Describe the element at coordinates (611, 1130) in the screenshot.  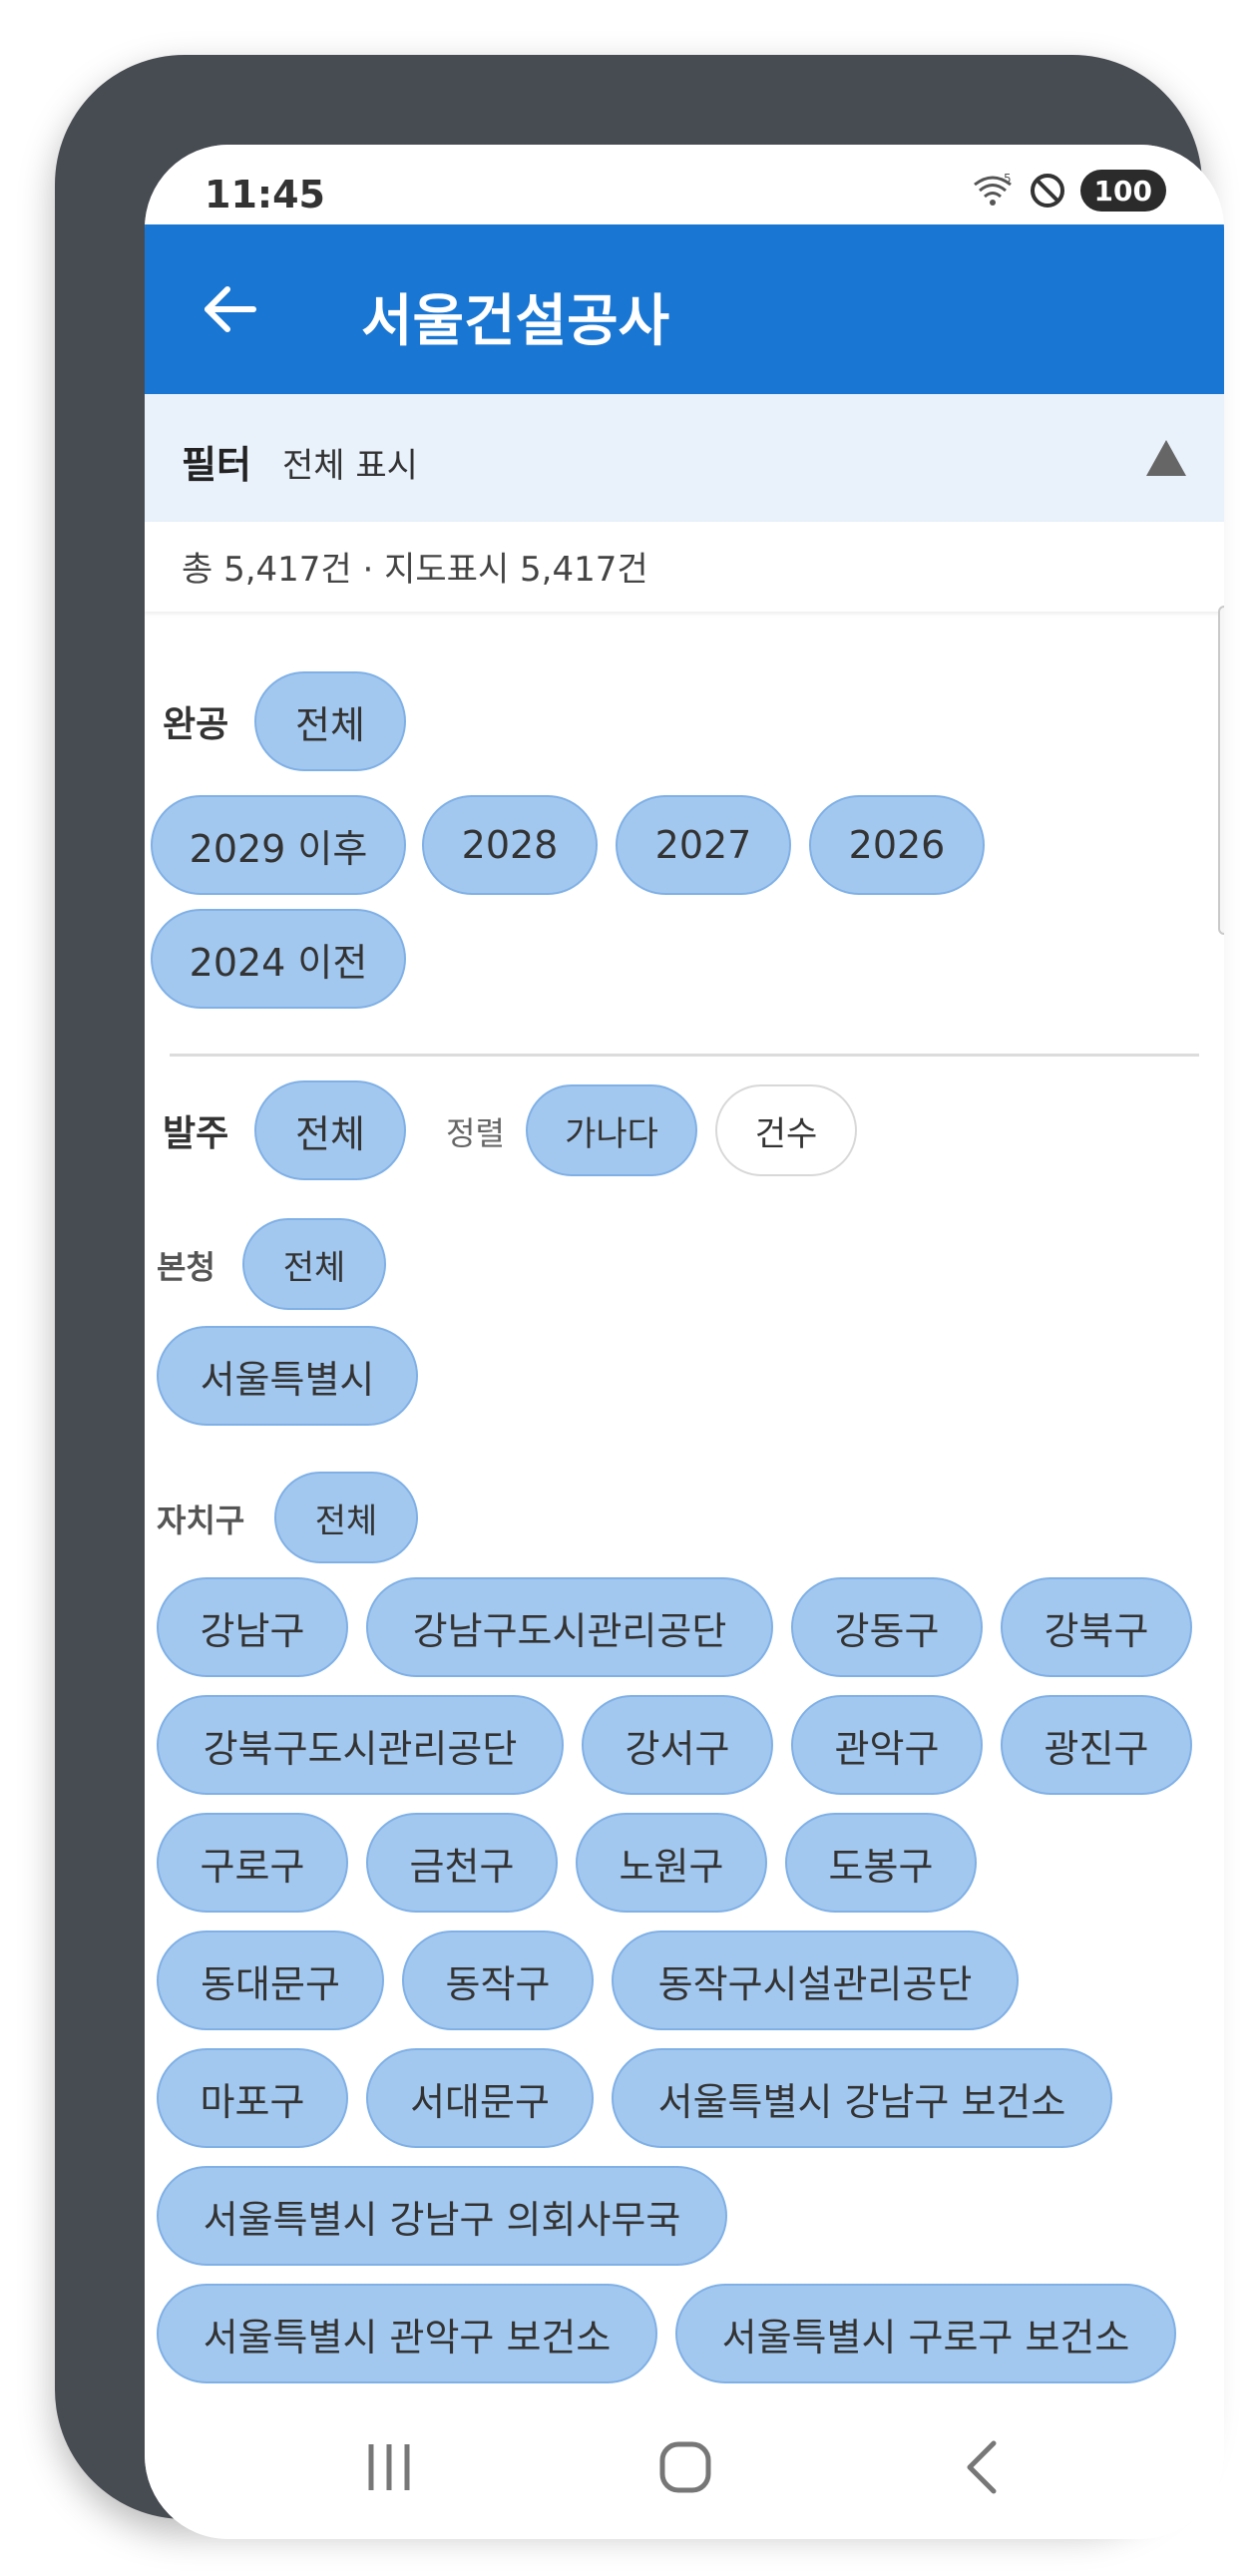
I see `sort-option-chip: 가나다` at that location.